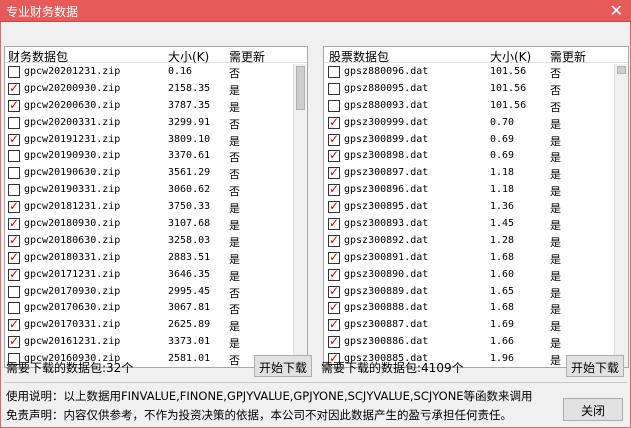  What do you see at coordinates (476, 325) in the screenshot?
I see `list-item: gpsz300887.dat 1.69 是` at bounding box center [476, 325].